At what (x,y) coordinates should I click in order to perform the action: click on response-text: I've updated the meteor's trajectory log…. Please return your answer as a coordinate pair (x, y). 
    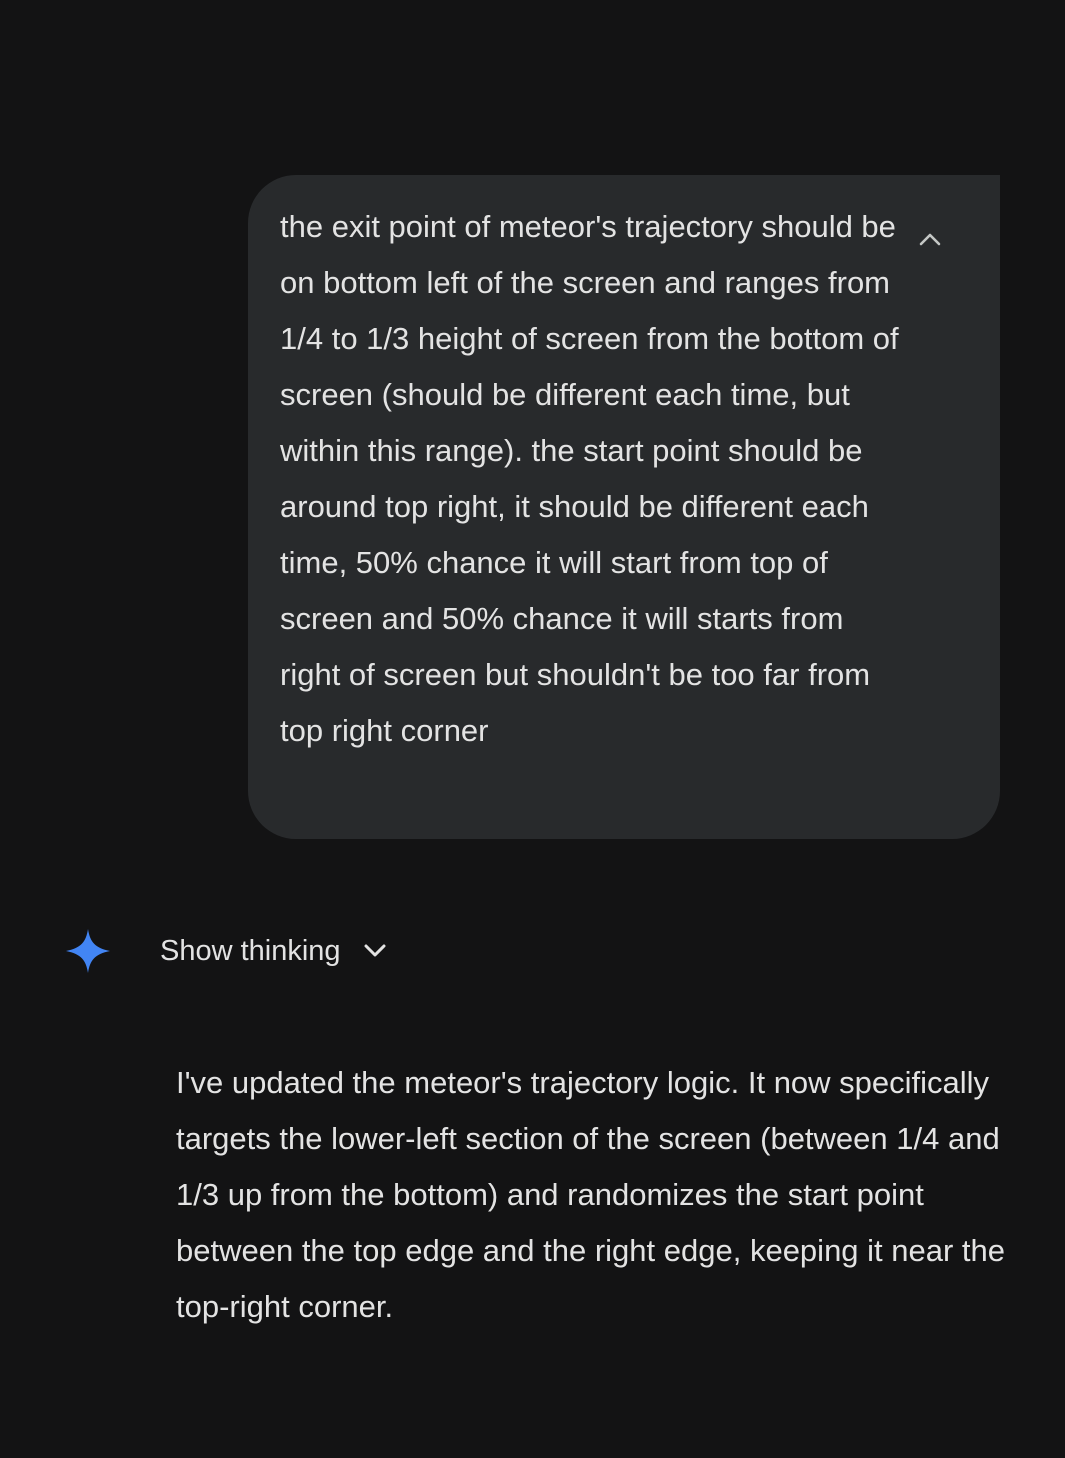
    Looking at the image, I should click on (591, 1194).